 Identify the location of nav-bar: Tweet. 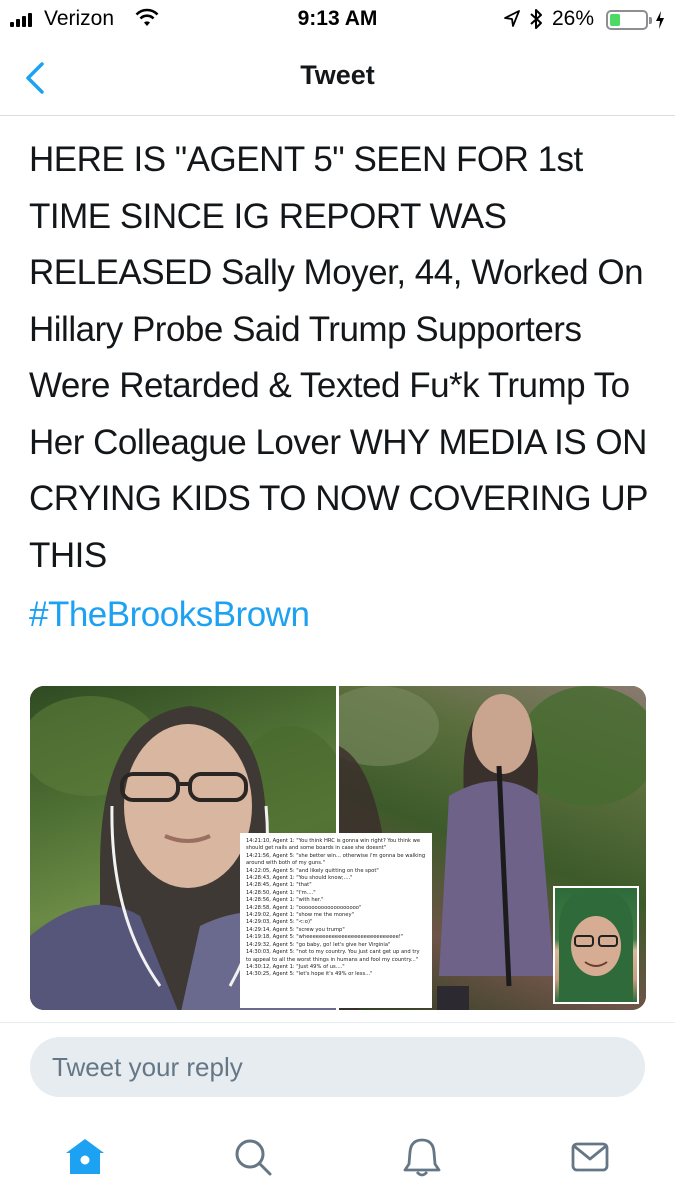
(337, 78).